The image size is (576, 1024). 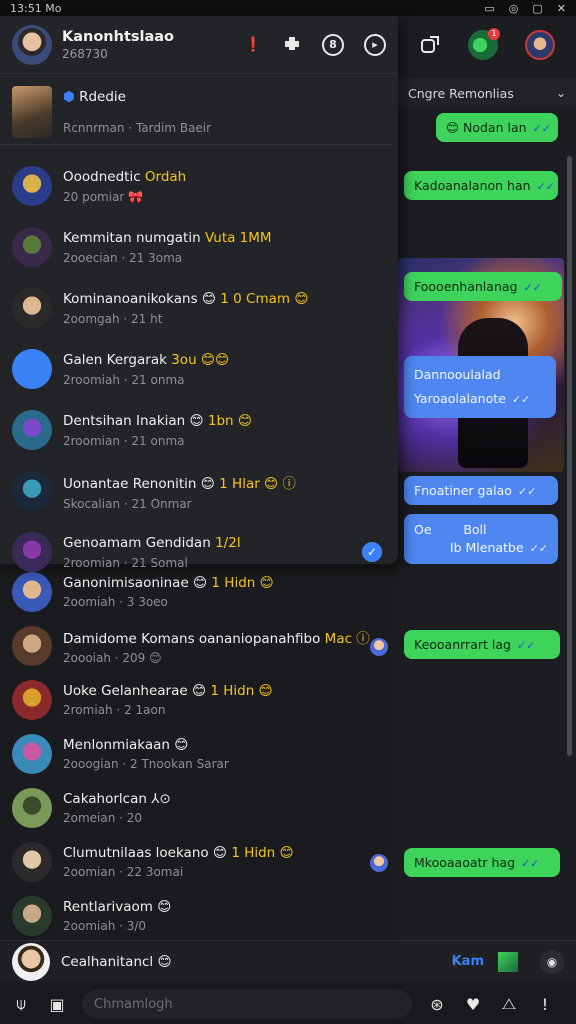 I want to click on chat-toolbar: 1, so click(x=487, y=45).